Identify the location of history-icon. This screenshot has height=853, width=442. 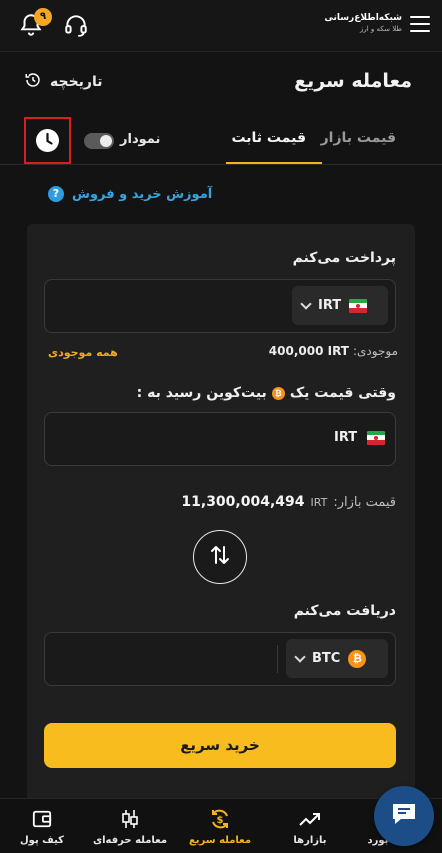
(33, 82).